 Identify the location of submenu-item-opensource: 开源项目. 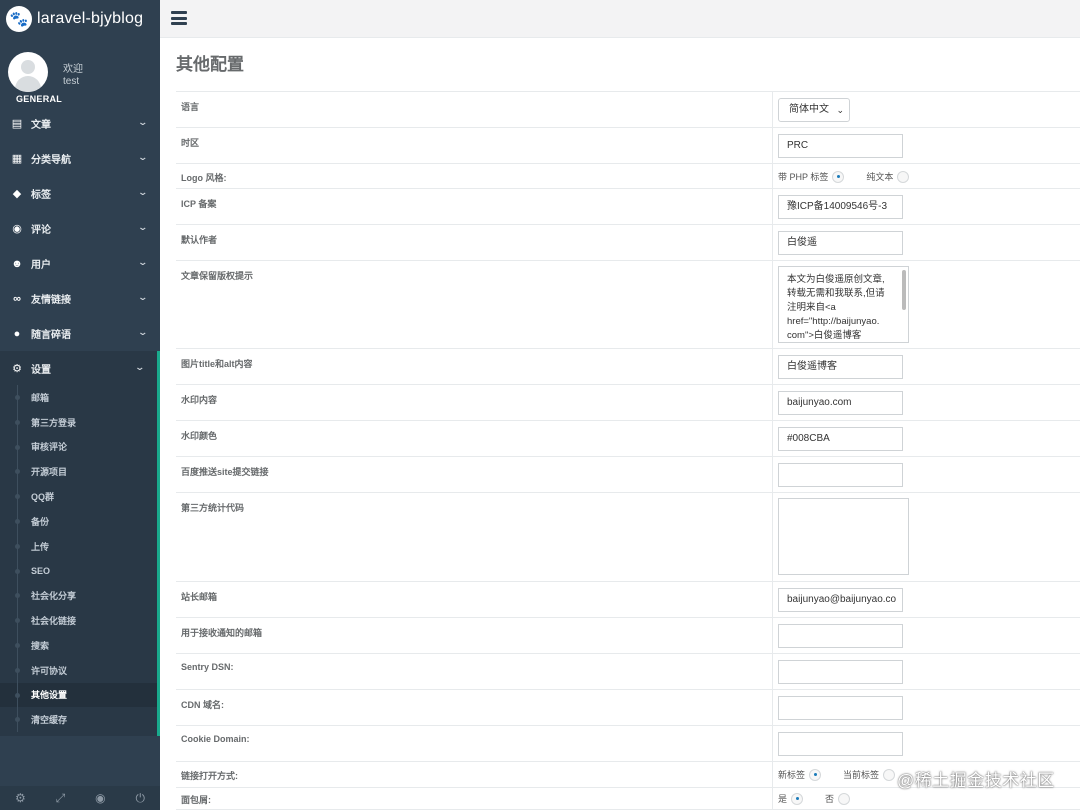
(78, 471).